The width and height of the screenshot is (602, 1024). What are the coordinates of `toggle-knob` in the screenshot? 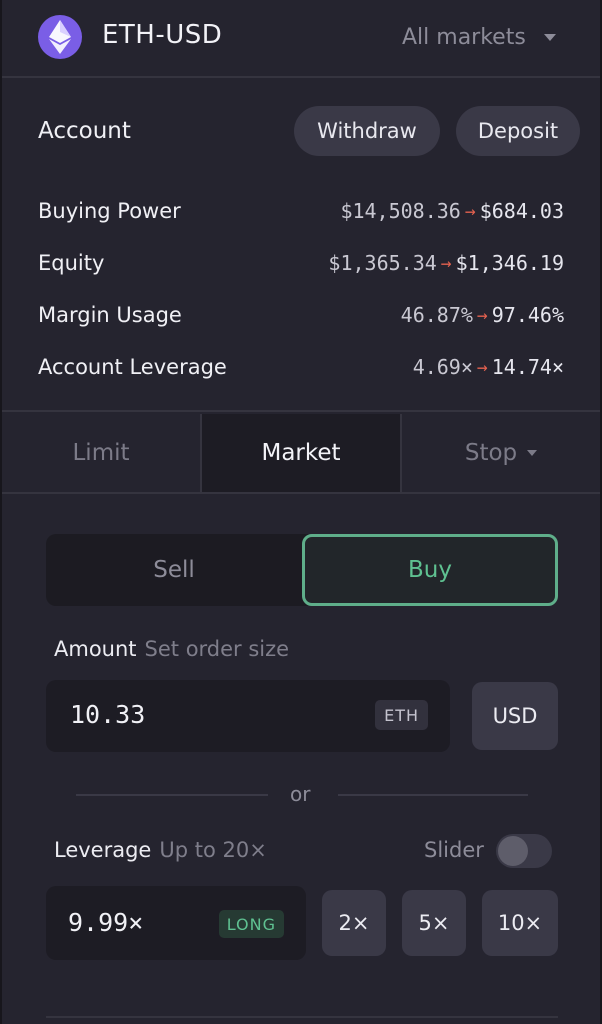 It's located at (513, 851).